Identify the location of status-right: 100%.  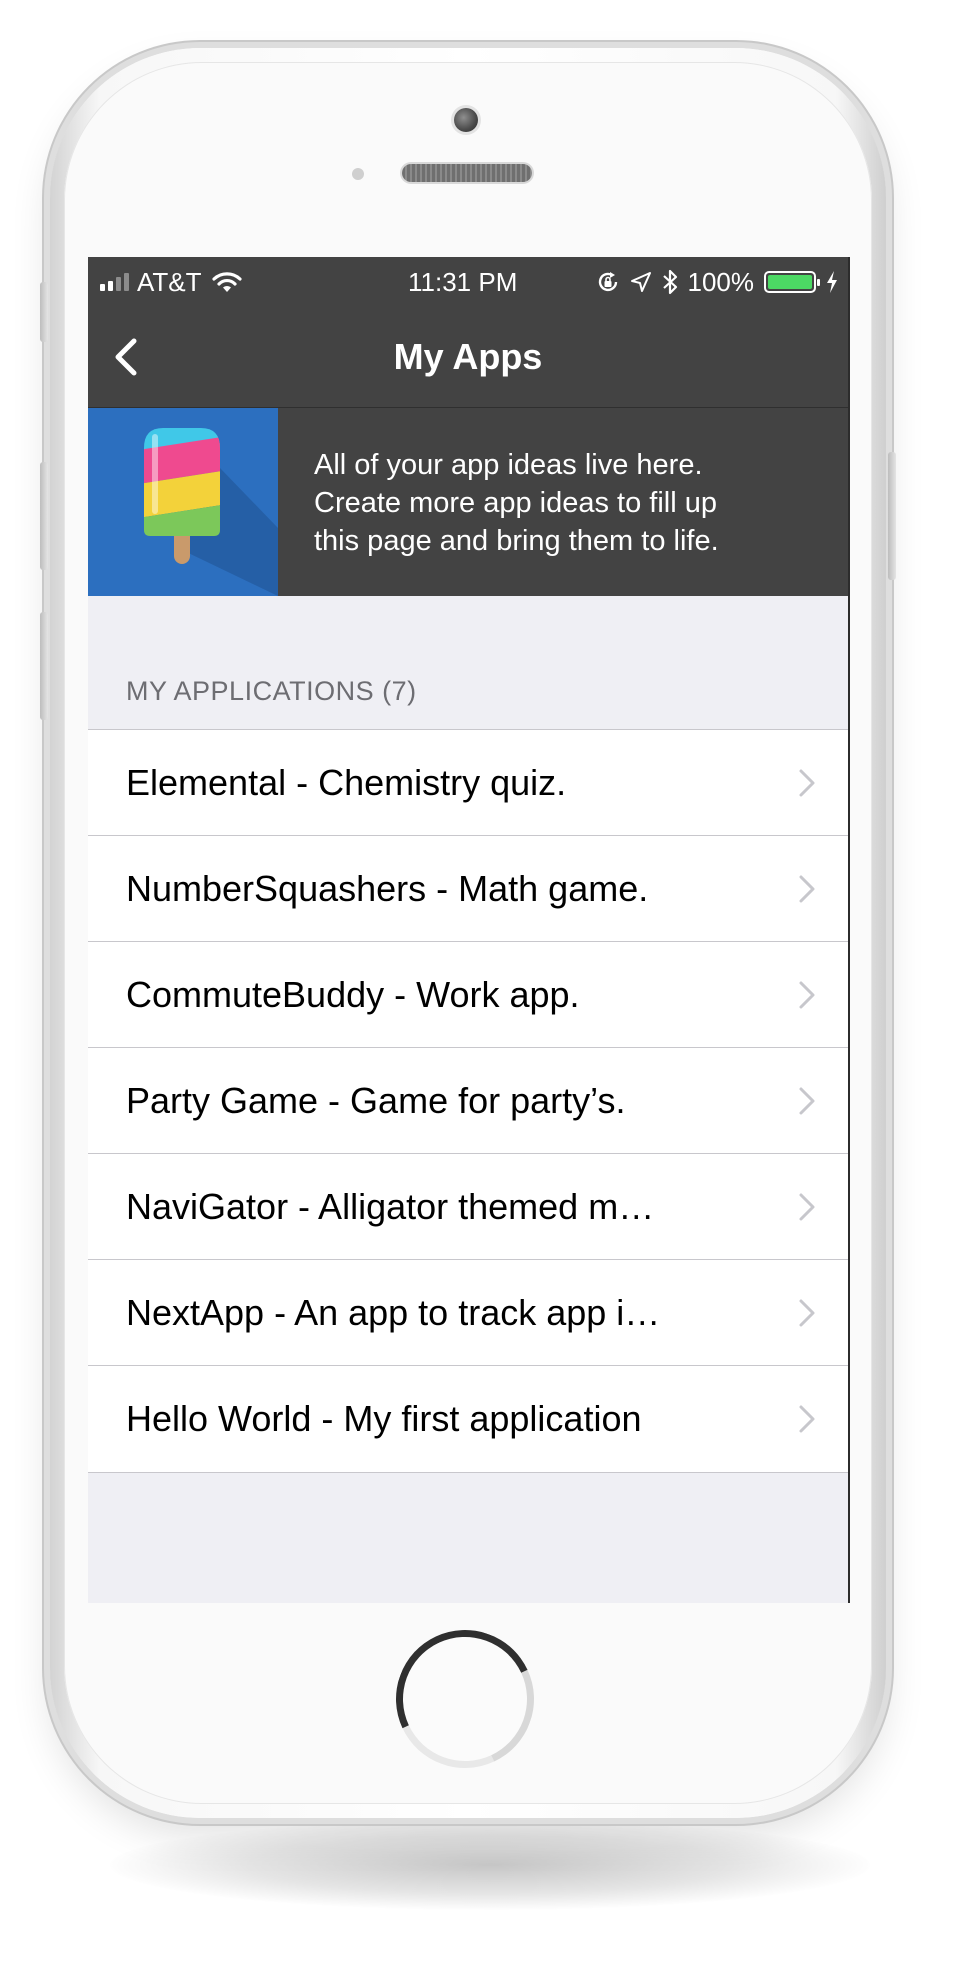
(717, 282).